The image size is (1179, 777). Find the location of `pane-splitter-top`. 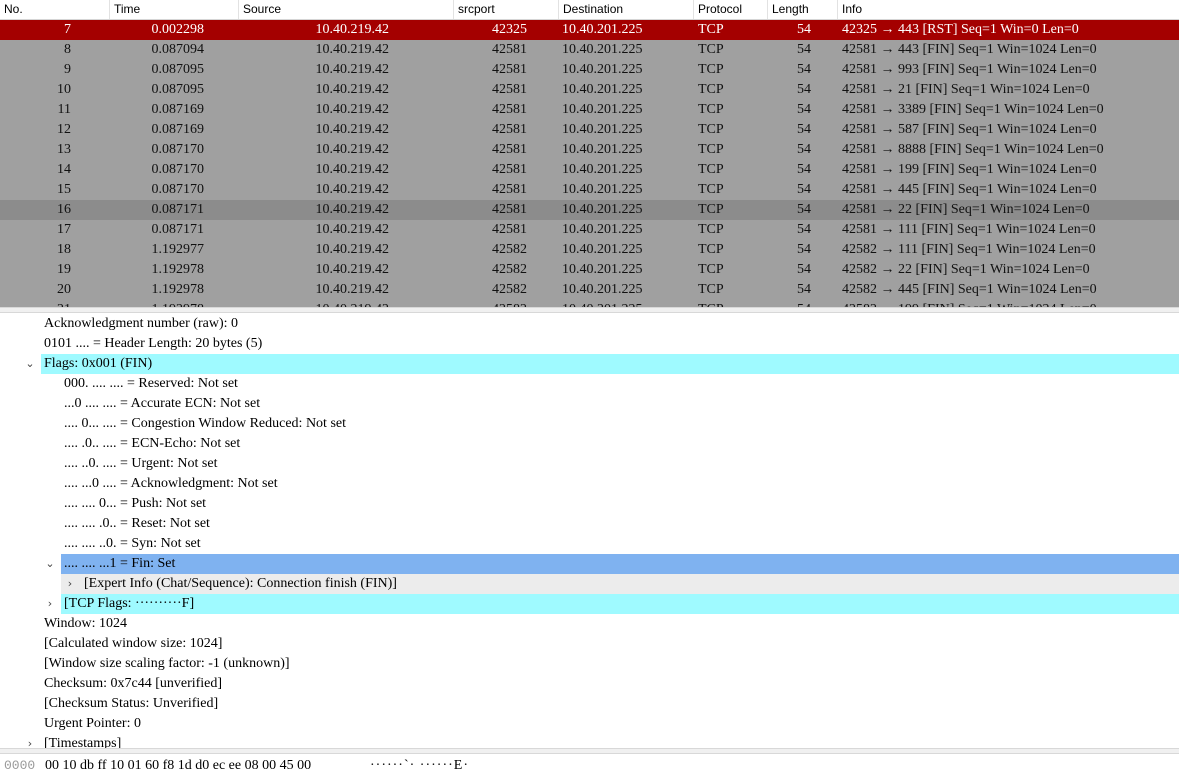

pane-splitter-top is located at coordinates (589, 310).